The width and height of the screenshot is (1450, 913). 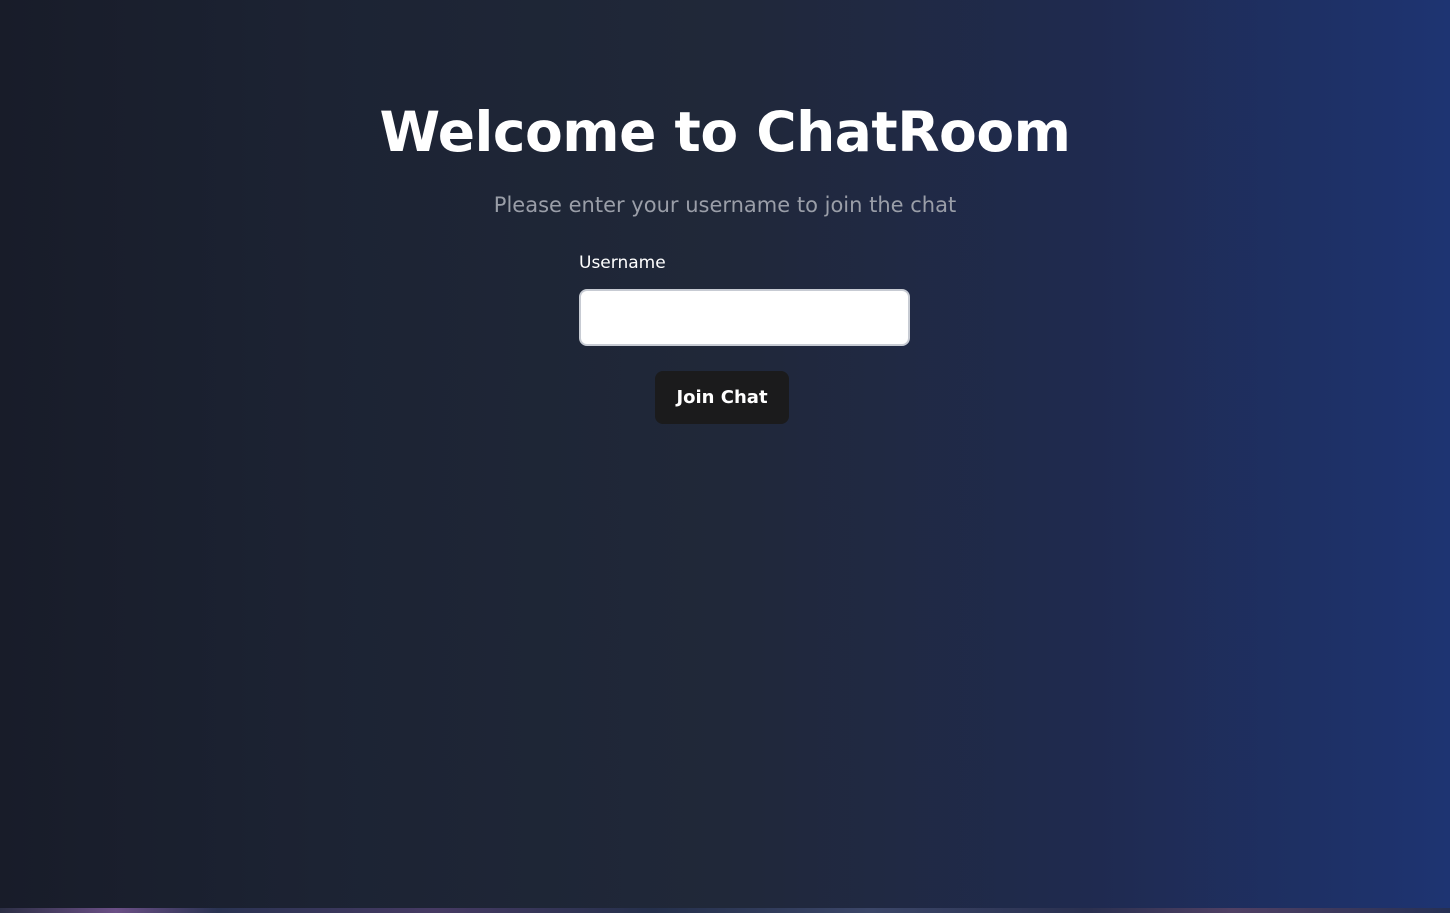 What do you see at coordinates (622, 263) in the screenshot?
I see `username-label: Username` at bounding box center [622, 263].